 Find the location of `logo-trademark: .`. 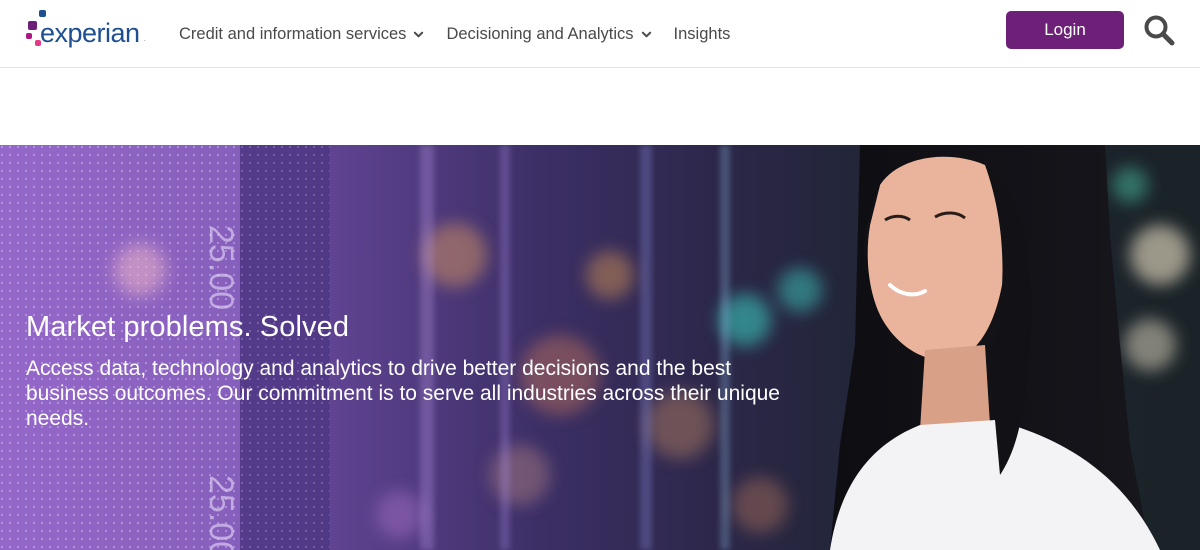

logo-trademark: . is located at coordinates (145, 40).